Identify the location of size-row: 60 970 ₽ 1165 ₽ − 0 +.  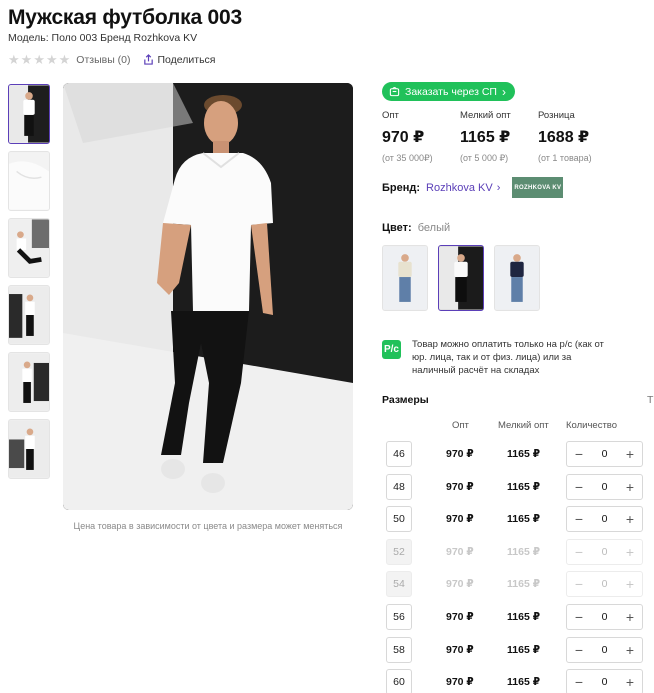
(327, 681).